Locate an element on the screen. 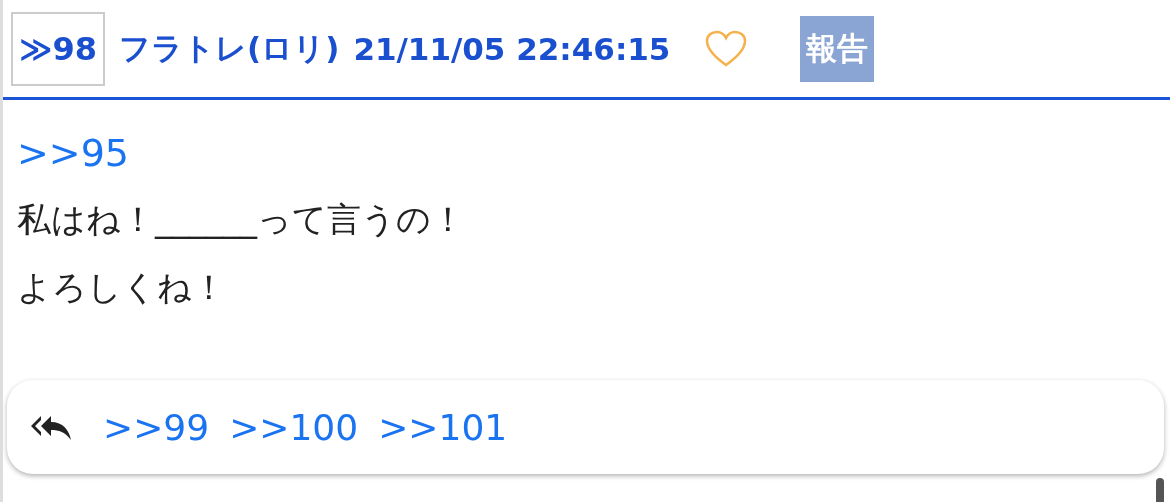  post-timestamp: 21/11/05 22:46:15 is located at coordinates (512, 48).